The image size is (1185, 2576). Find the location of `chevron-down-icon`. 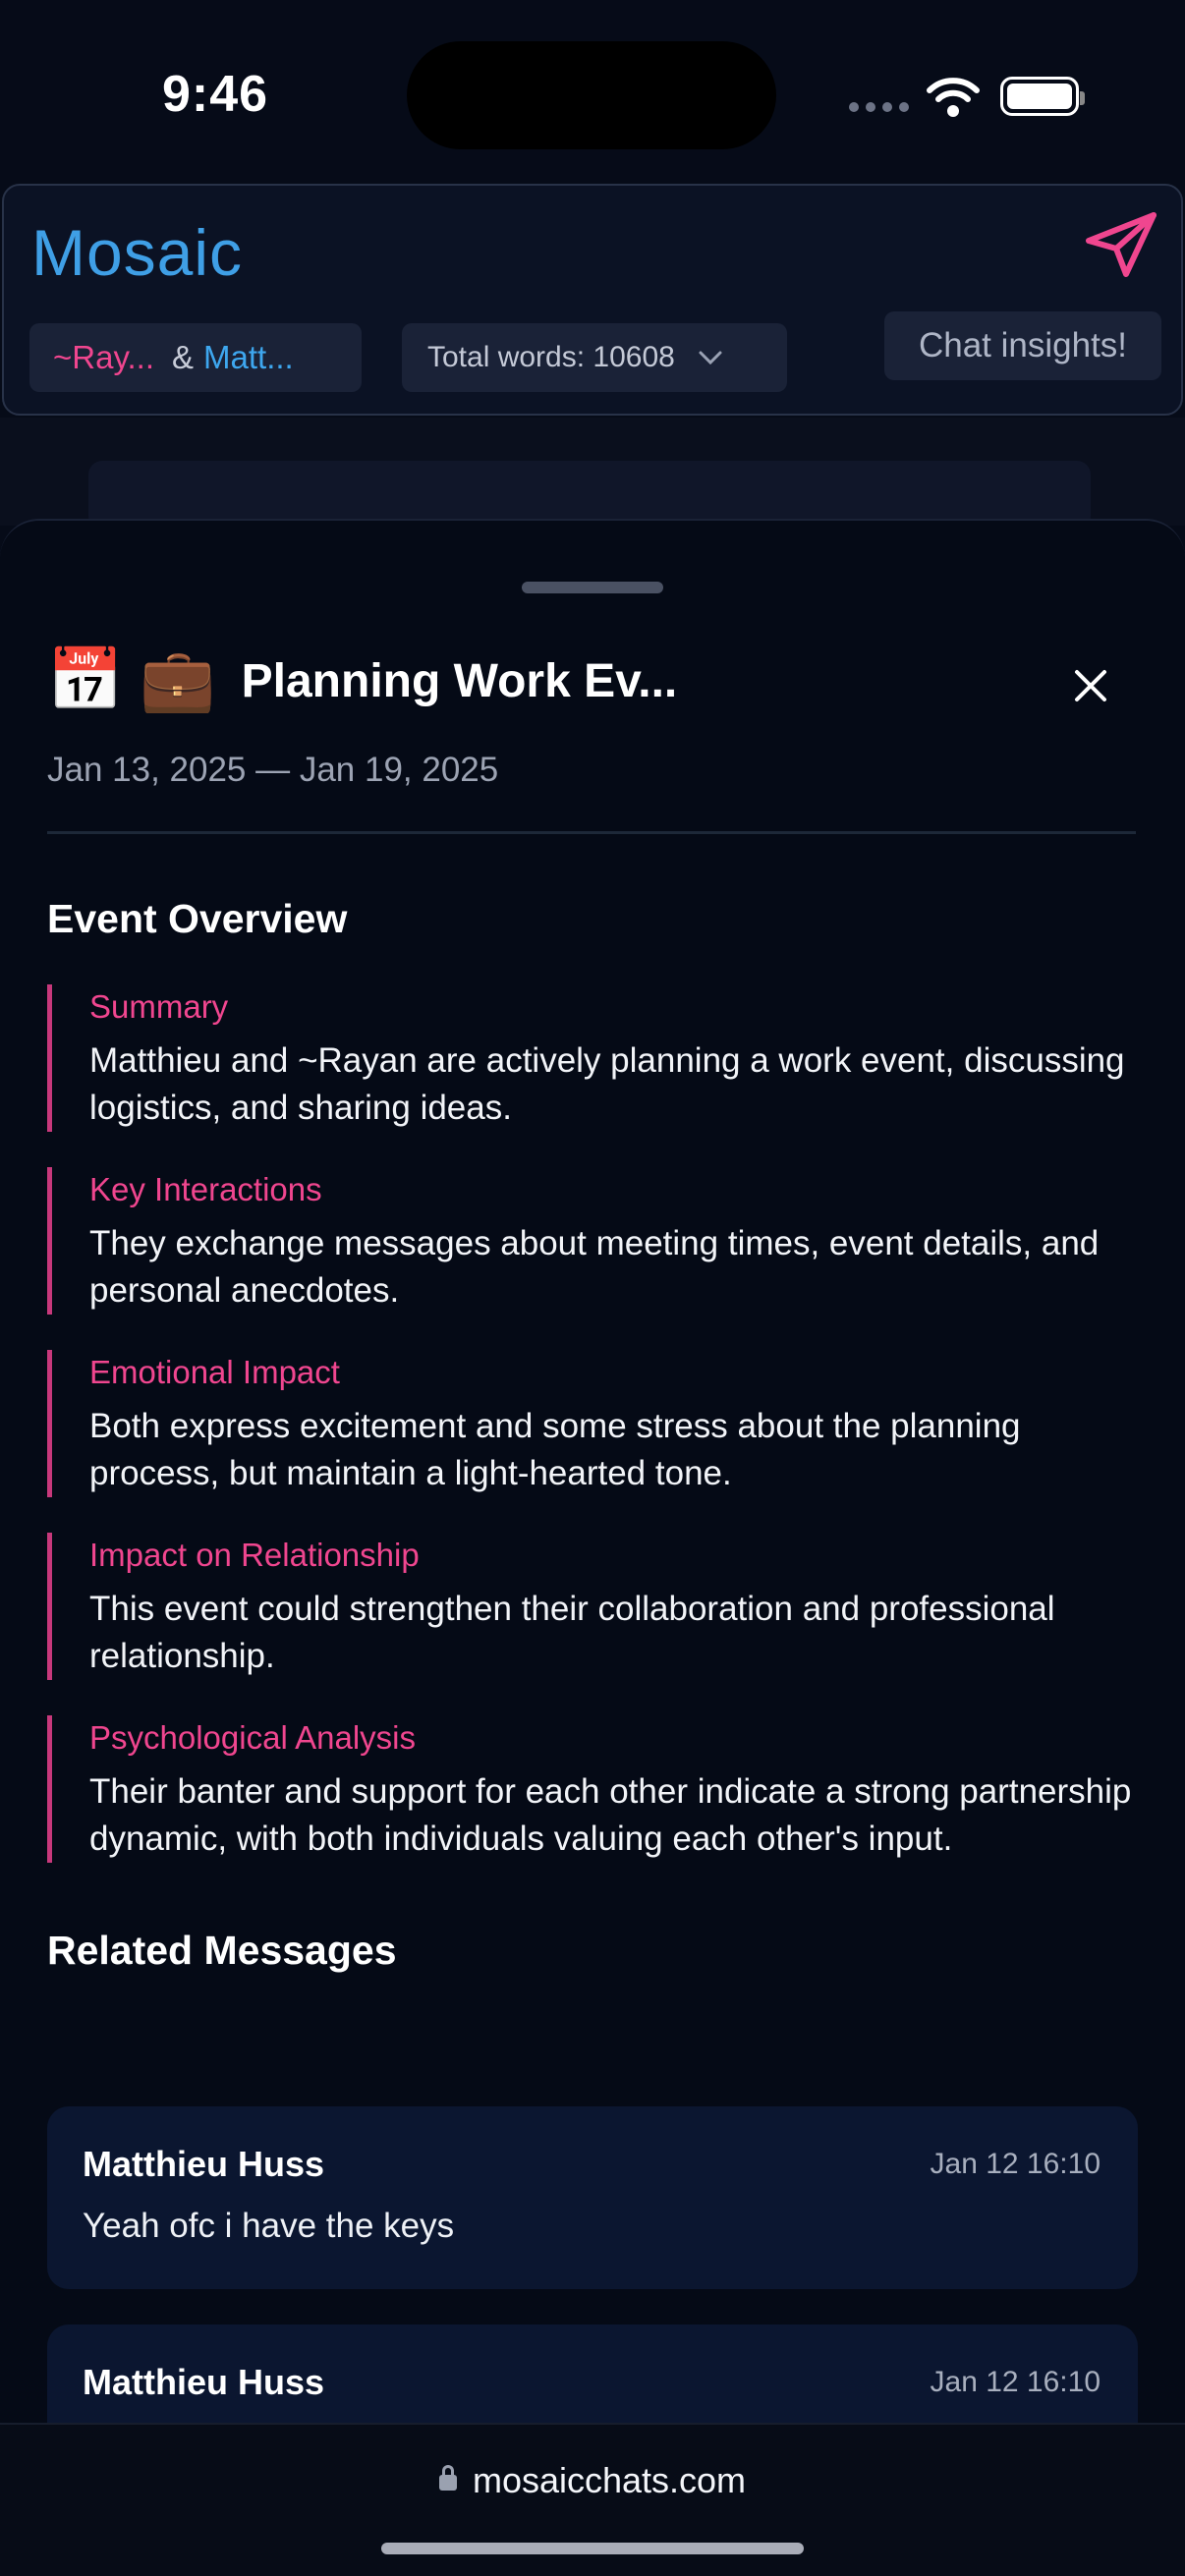

chevron-down-icon is located at coordinates (711, 358).